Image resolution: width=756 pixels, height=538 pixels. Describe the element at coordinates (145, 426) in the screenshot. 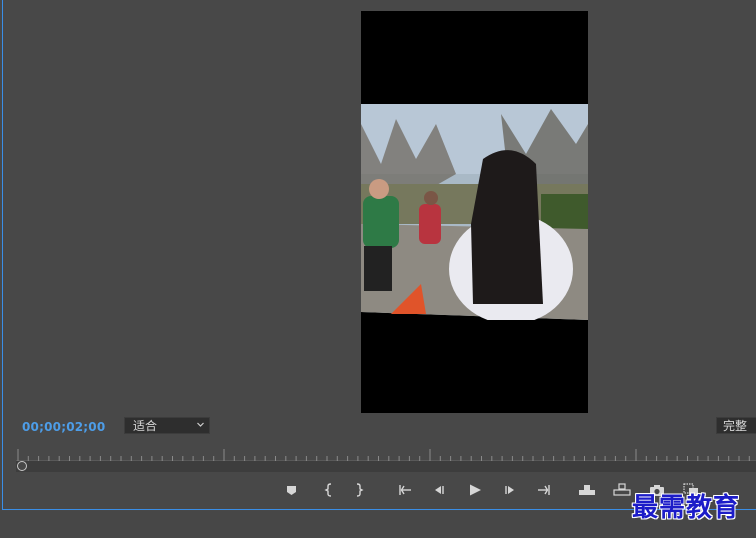

I see `zoom-level-value: 适合` at that location.